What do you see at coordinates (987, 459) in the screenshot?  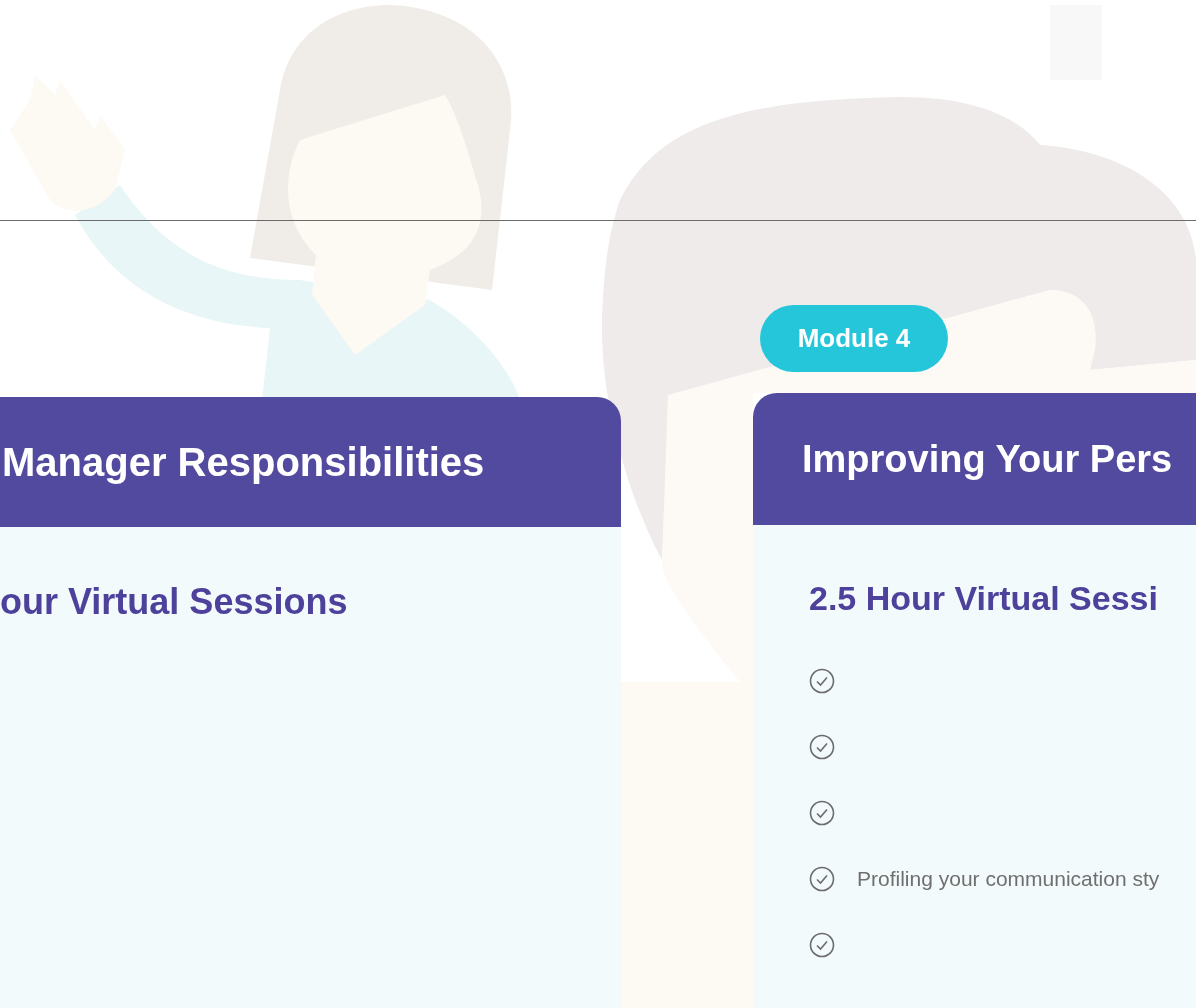 I see `card-title: Improving Your Pers` at bounding box center [987, 459].